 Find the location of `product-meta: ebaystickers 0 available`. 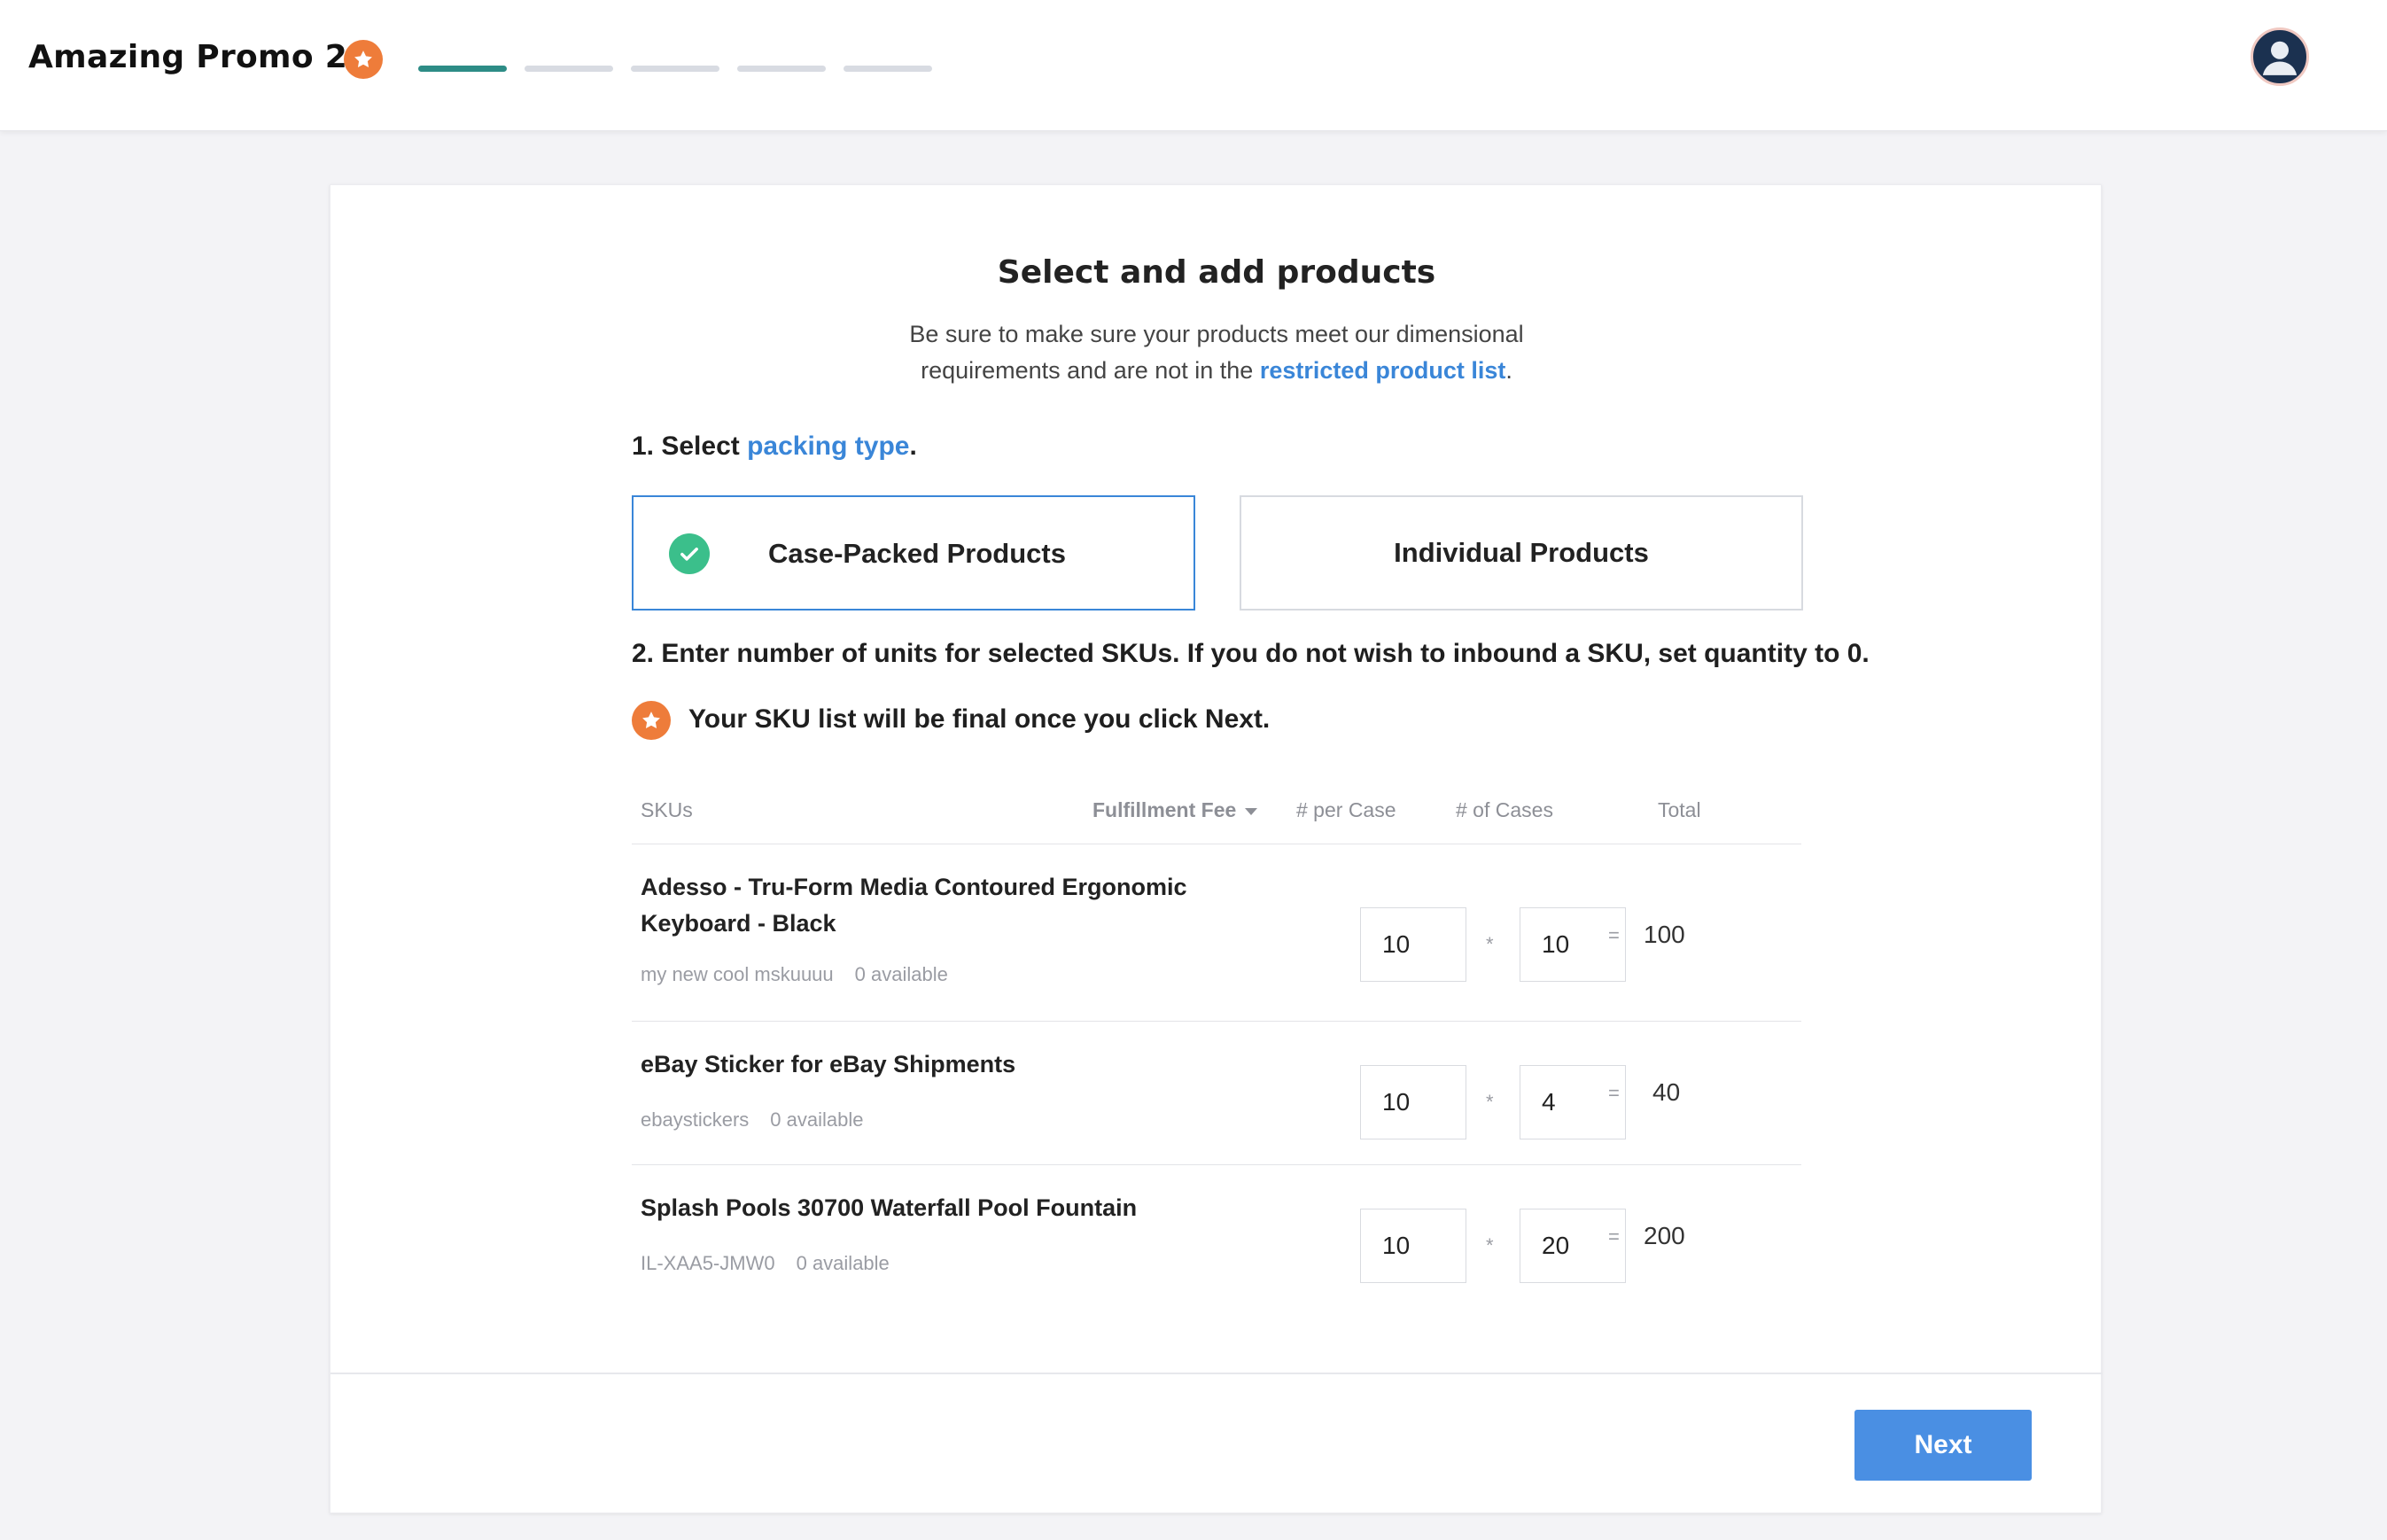

product-meta: ebaystickers 0 available is located at coordinates (752, 1120).